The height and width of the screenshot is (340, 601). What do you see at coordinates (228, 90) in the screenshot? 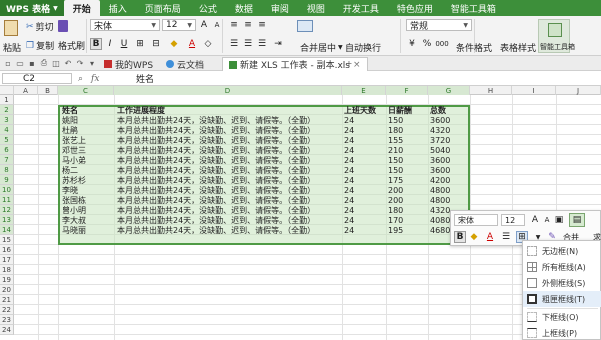
I see `column-header-d: D` at bounding box center [228, 90].